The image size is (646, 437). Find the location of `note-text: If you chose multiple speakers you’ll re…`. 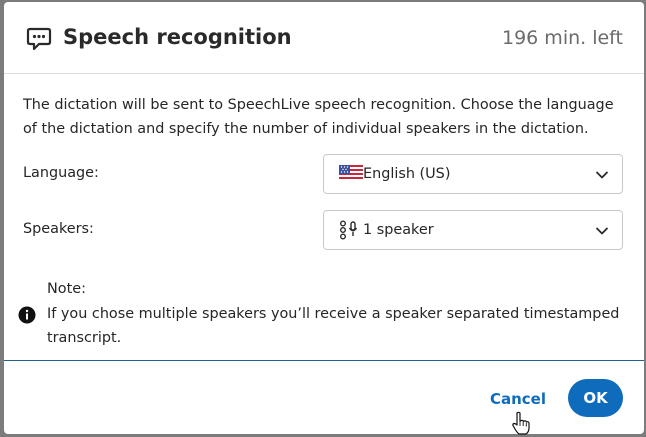

note-text: If you chose multiple speakers you’ll re… is located at coordinates (333, 326).